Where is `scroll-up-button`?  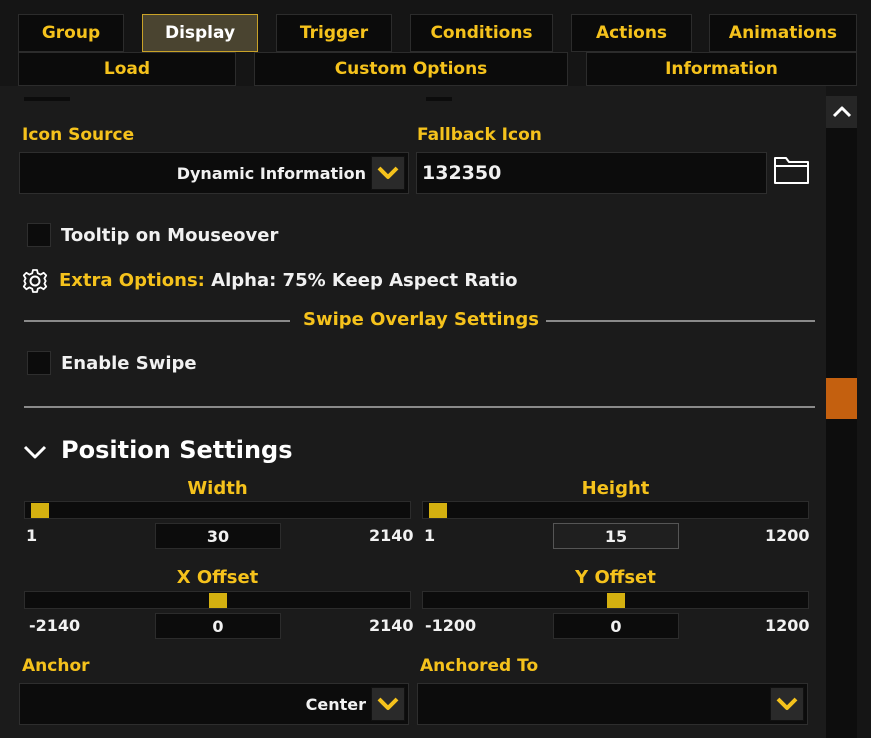 scroll-up-button is located at coordinates (841, 112).